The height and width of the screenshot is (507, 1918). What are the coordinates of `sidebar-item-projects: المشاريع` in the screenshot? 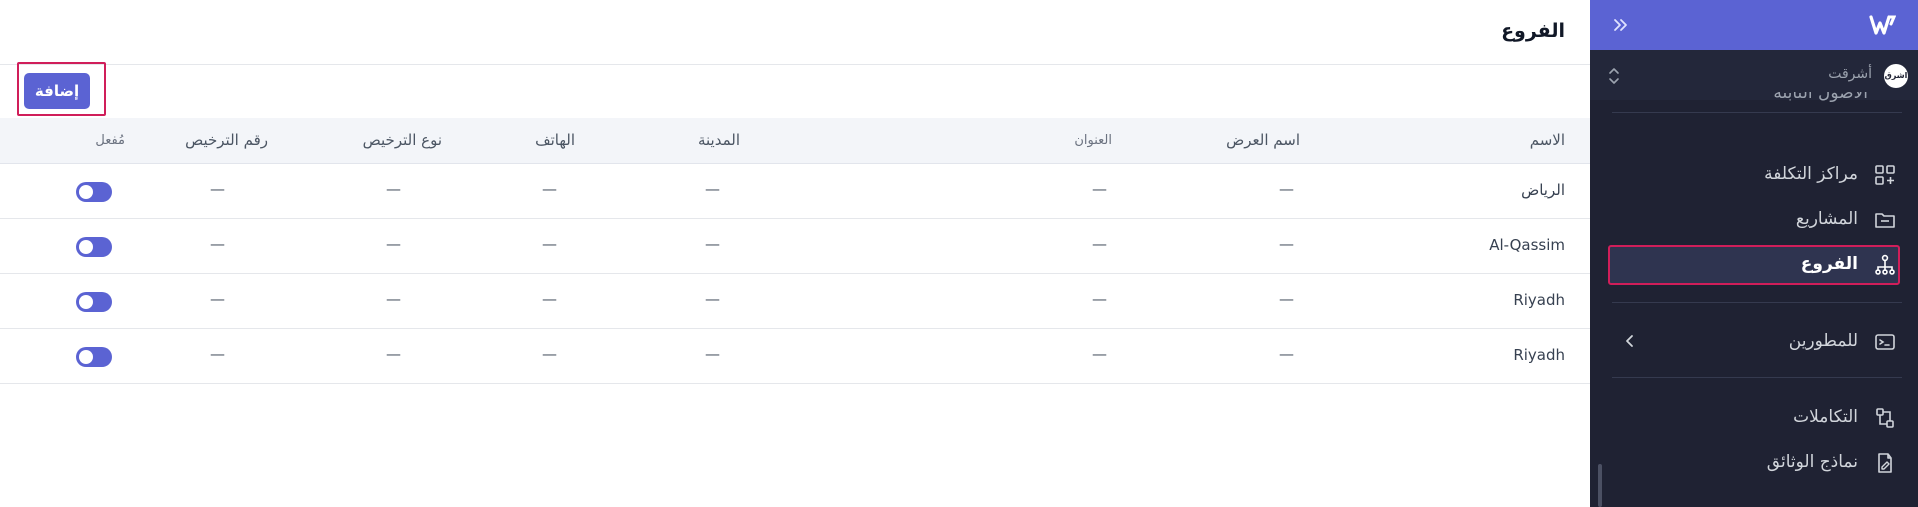 It's located at (1754, 220).